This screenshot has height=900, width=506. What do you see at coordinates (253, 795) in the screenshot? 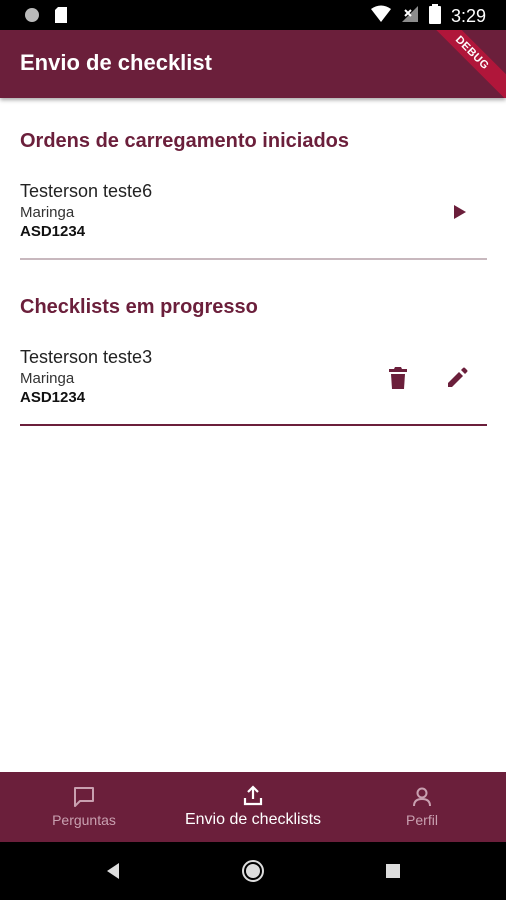
I see `upload-icon` at bounding box center [253, 795].